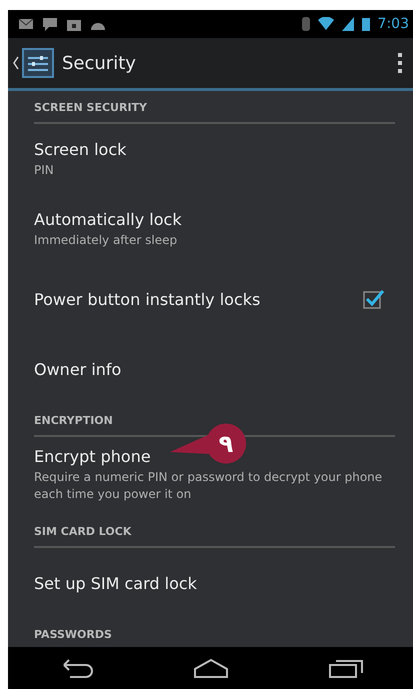 Image resolution: width=413 pixels, height=689 pixels. Describe the element at coordinates (366, 24) in the screenshot. I see `battery-icon` at that location.